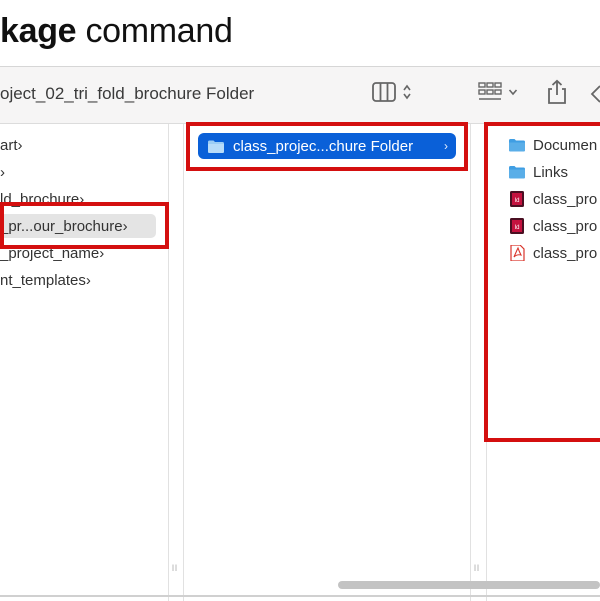 This screenshot has height=601, width=600. Describe the element at coordinates (82, 172) in the screenshot. I see `sidebar-item: ›` at that location.